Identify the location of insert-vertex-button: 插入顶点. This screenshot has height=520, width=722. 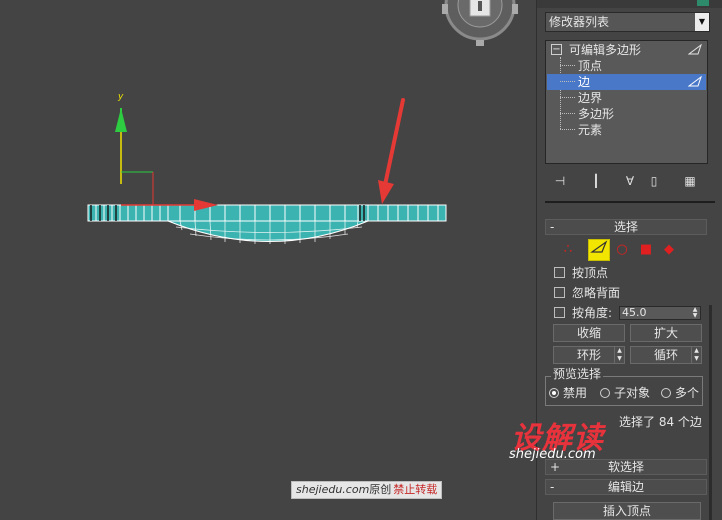
(627, 511).